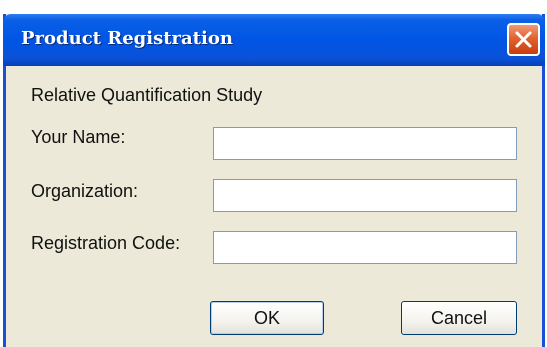 The height and width of the screenshot is (347, 547). Describe the element at coordinates (274, 40) in the screenshot. I see `title-bar: Product Registration` at that location.